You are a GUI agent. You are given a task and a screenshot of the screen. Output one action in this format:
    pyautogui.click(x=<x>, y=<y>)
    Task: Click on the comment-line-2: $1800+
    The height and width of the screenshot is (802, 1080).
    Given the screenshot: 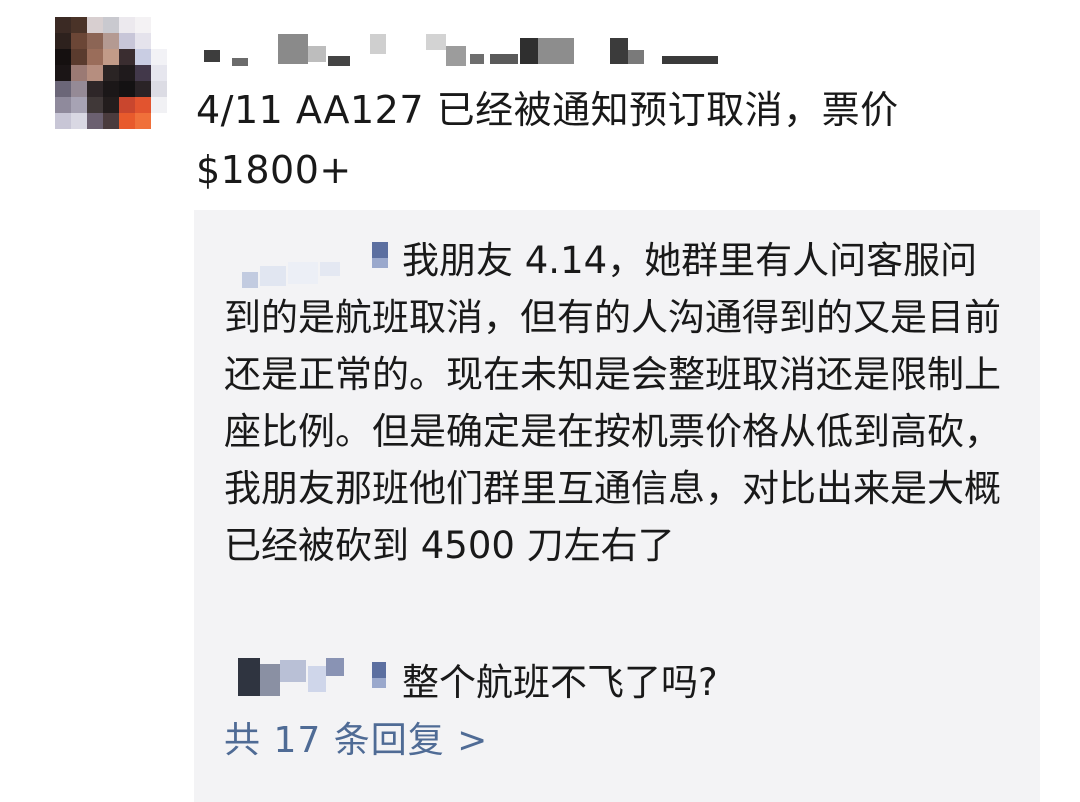 What is the action you would take?
    pyautogui.click(x=274, y=170)
    